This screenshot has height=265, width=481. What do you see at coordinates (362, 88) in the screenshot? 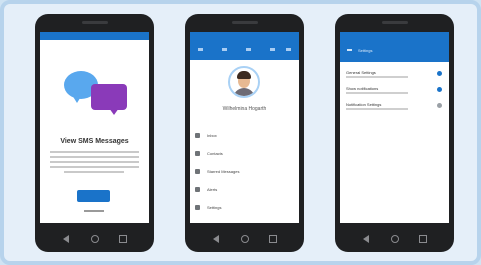
I see `setting-title: Show notifications` at bounding box center [362, 88].